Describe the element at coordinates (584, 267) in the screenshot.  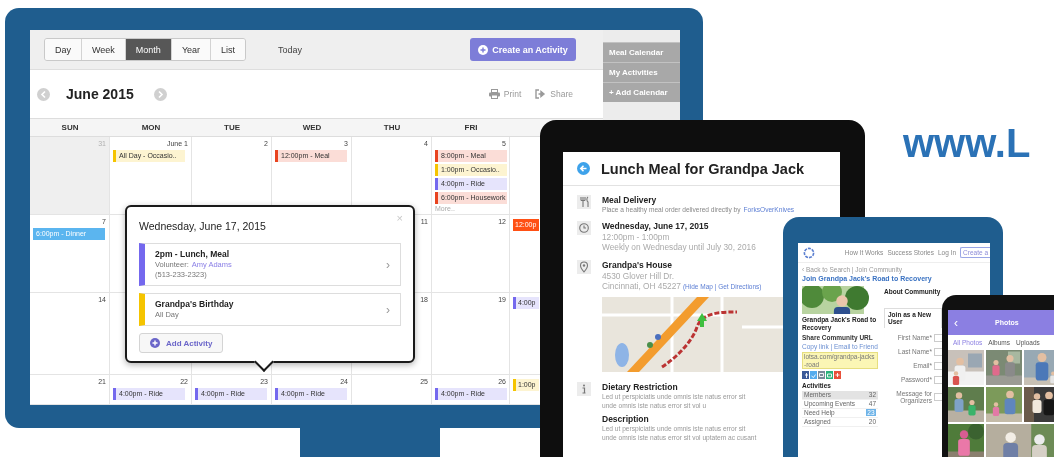
I see `location-pin-icon` at that location.